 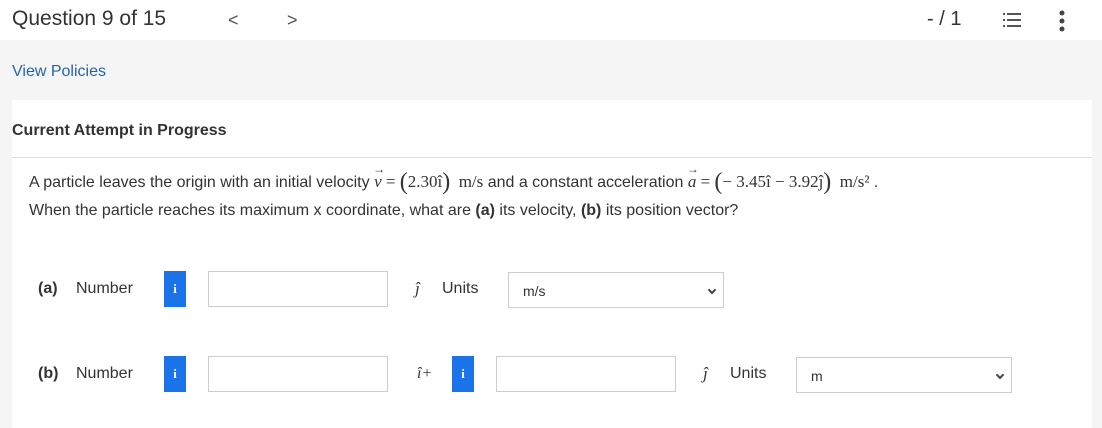 I want to click on velocity-unit: m/s, so click(x=471, y=181).